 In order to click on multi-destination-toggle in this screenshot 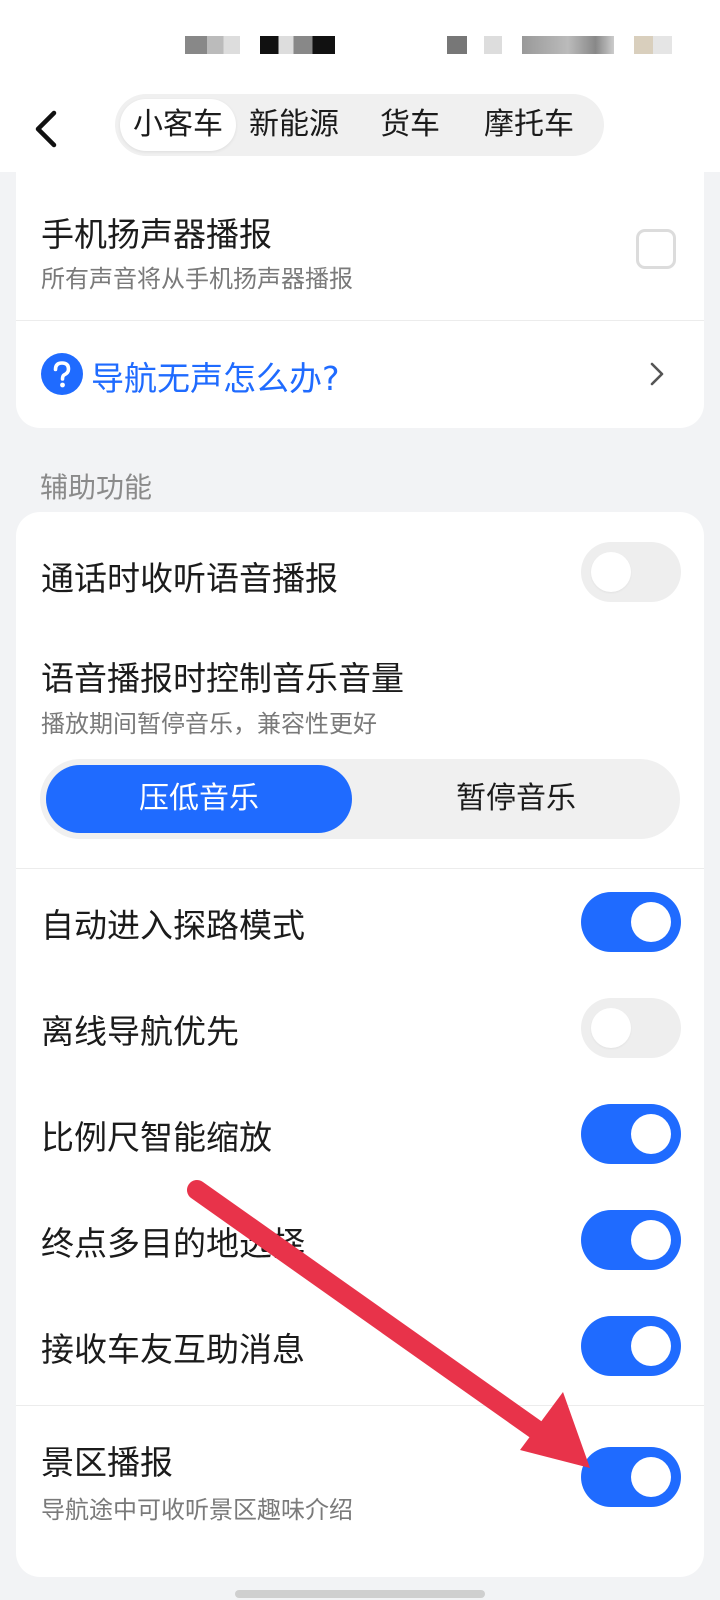, I will do `click(631, 1240)`.